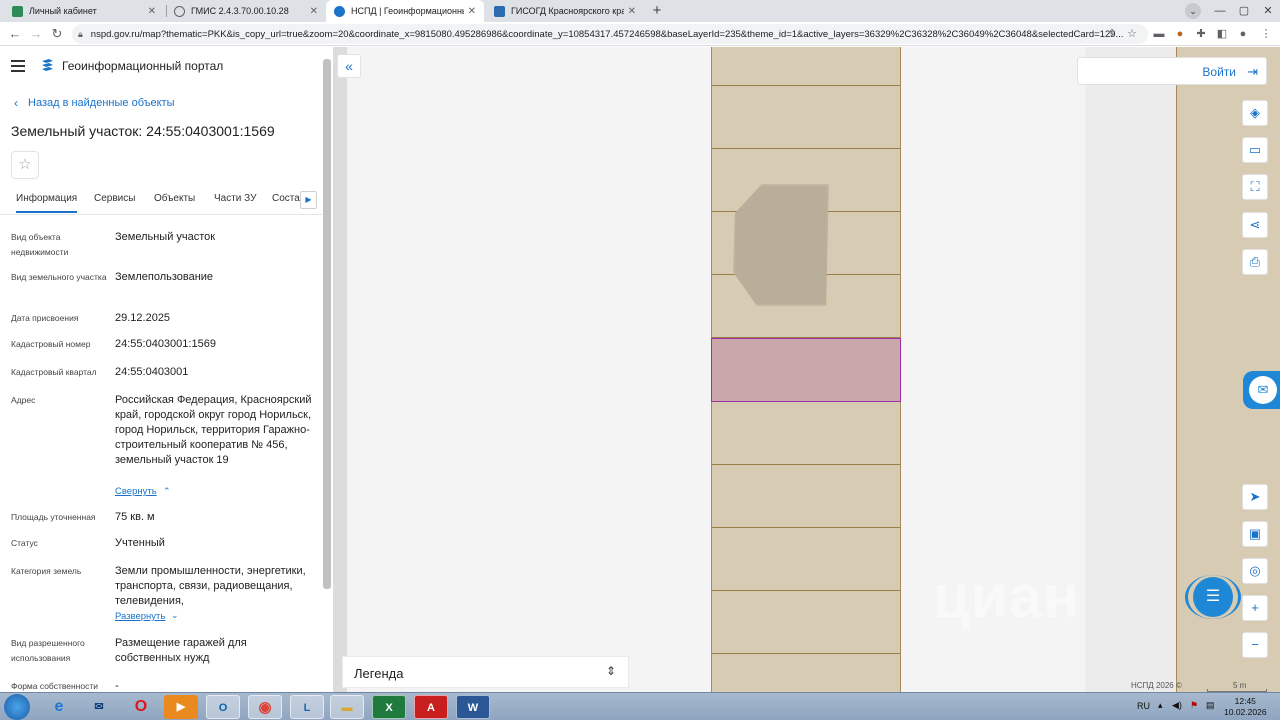 This screenshot has width=1280, height=720. I want to click on nspd-favicon-icon, so click(339, 11).